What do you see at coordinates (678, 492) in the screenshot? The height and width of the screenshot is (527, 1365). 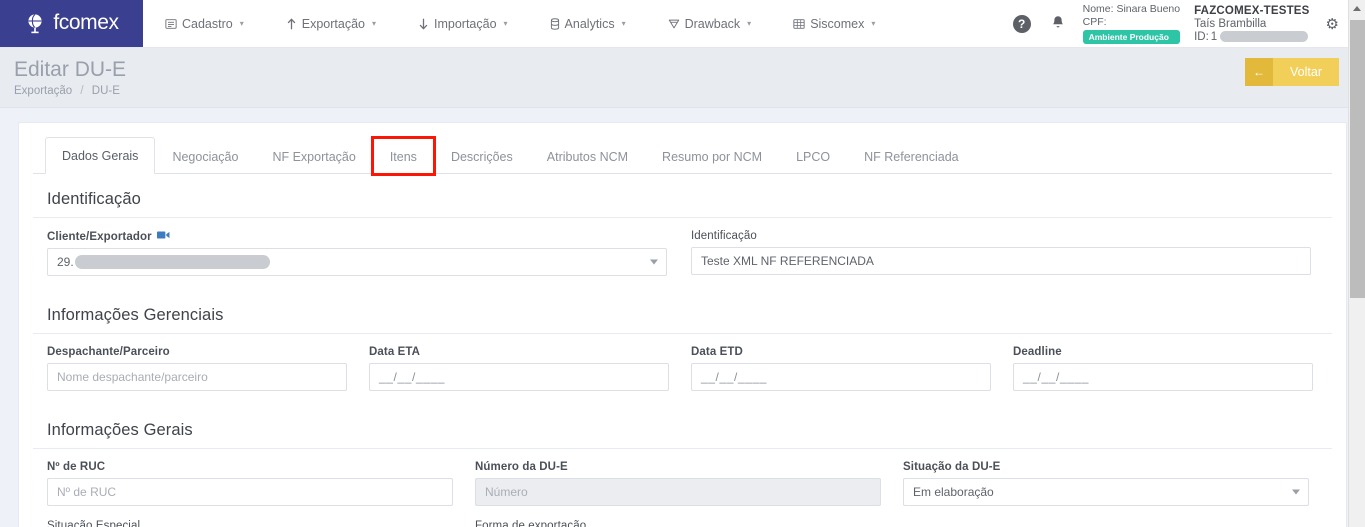 I see `numero-due-input: Número` at bounding box center [678, 492].